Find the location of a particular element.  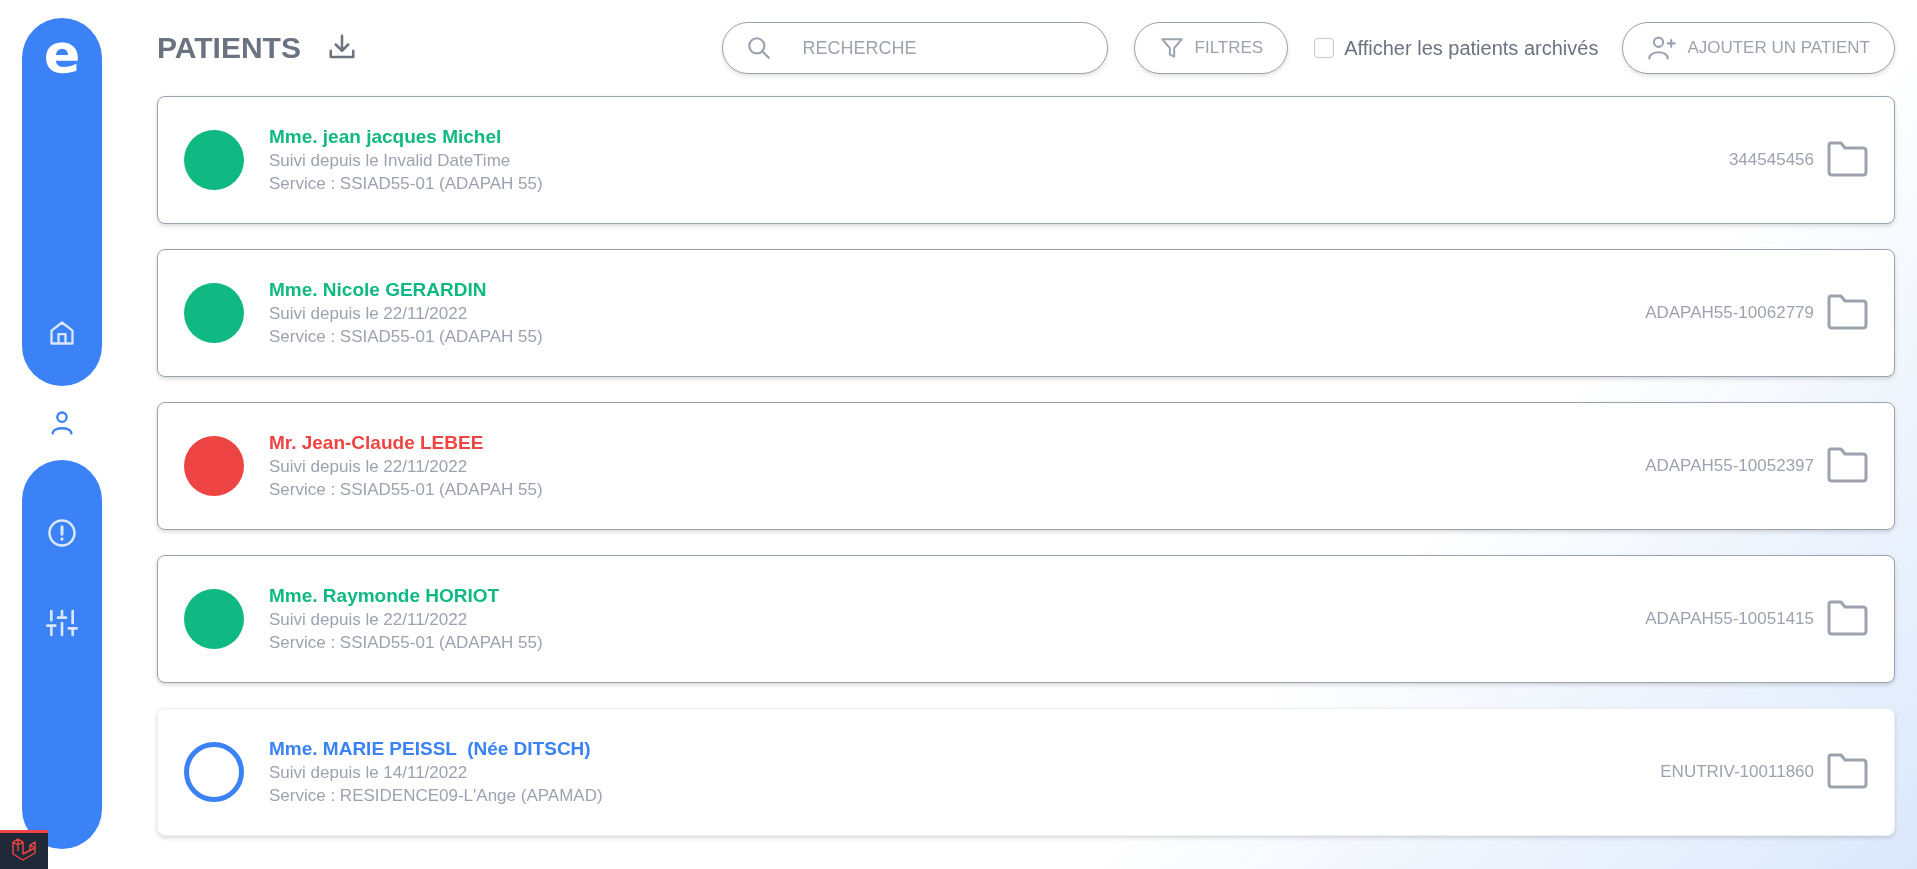

follow-up-date: Suivi depuis le 14/11/2022 is located at coordinates (369, 773).